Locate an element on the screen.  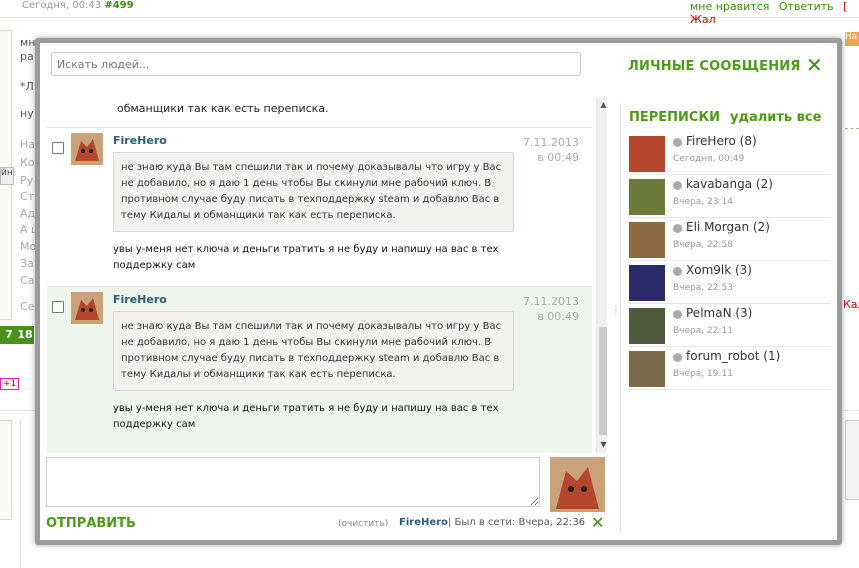
conversation-item: kavabanga (2) Вчера, 23:14 is located at coordinates (730, 197).